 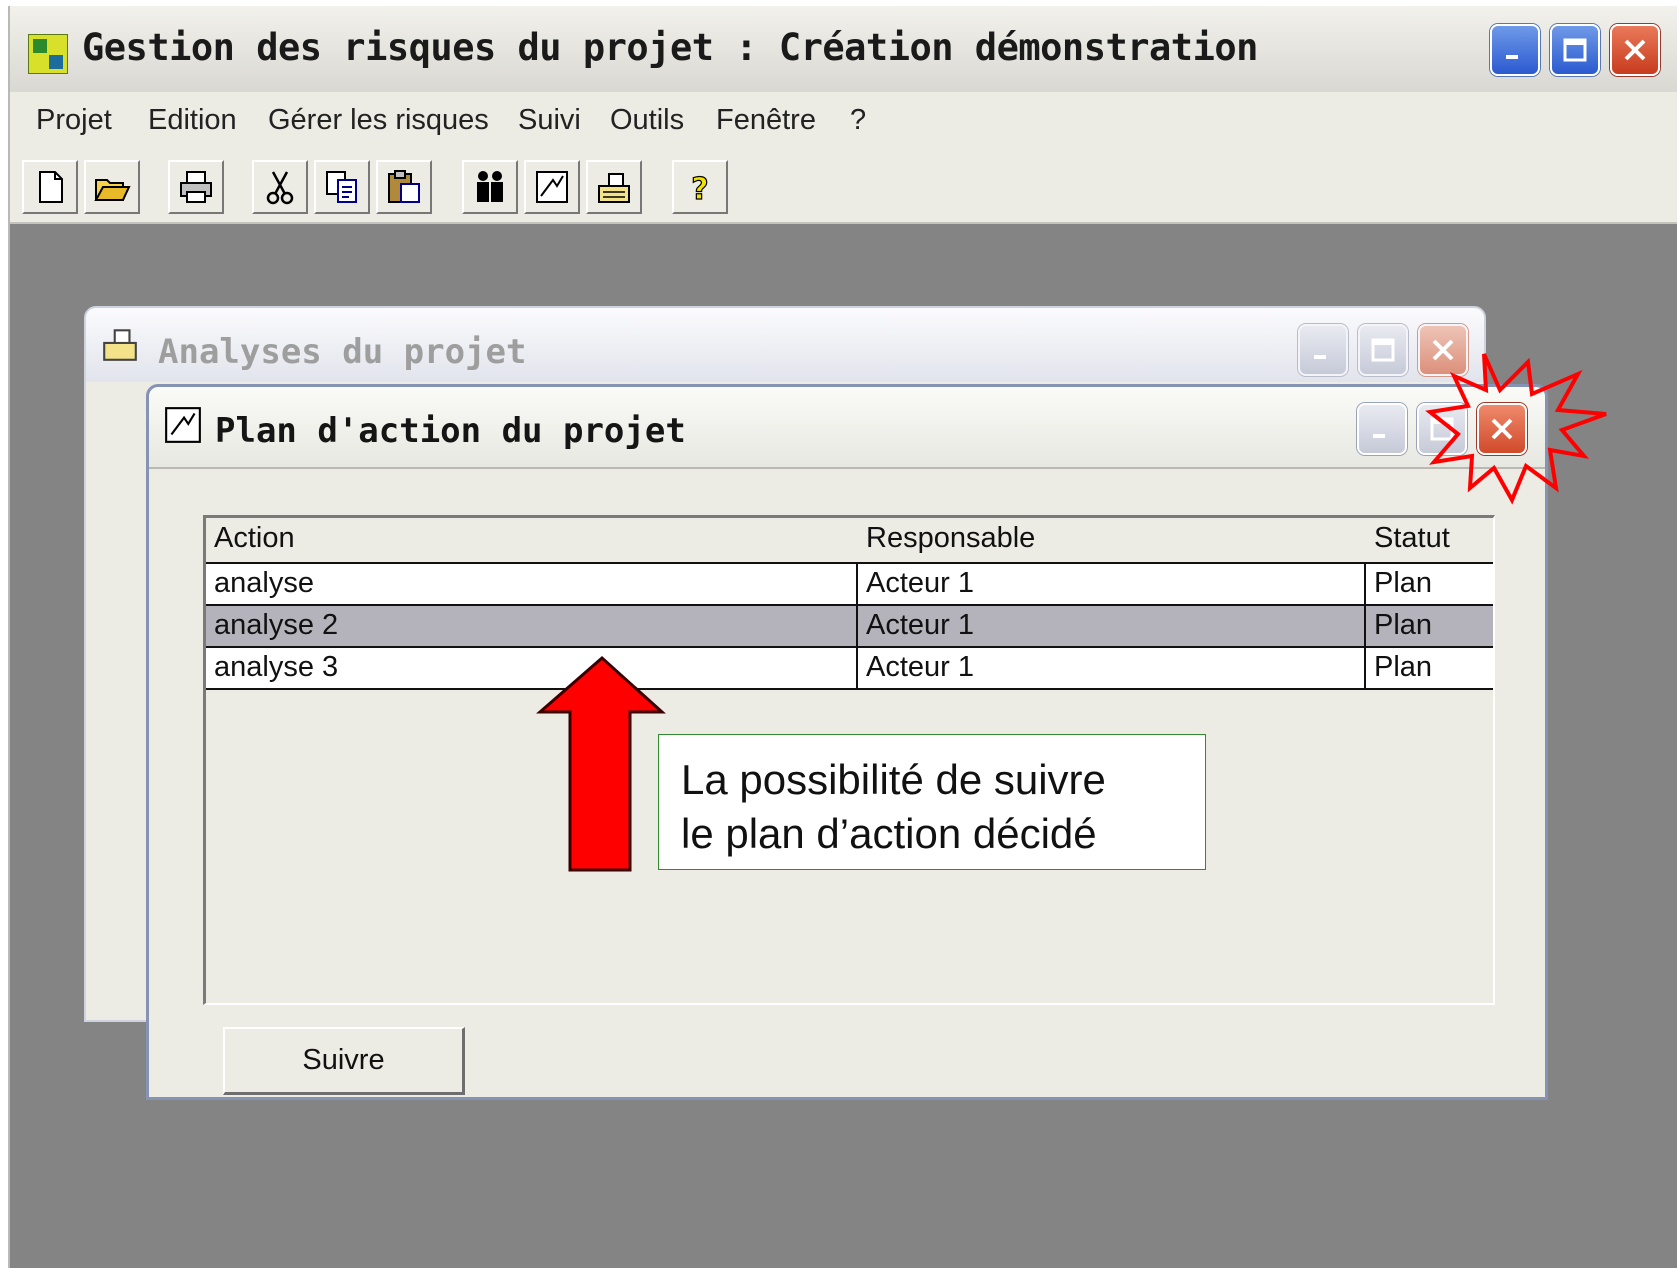 I want to click on menu-help: ?, so click(x=858, y=120).